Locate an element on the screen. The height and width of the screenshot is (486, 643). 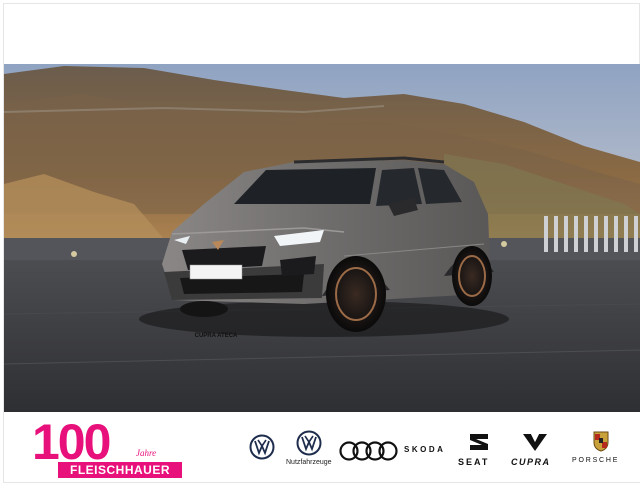
cupra-emblem-icon is located at coordinates (535, 442).